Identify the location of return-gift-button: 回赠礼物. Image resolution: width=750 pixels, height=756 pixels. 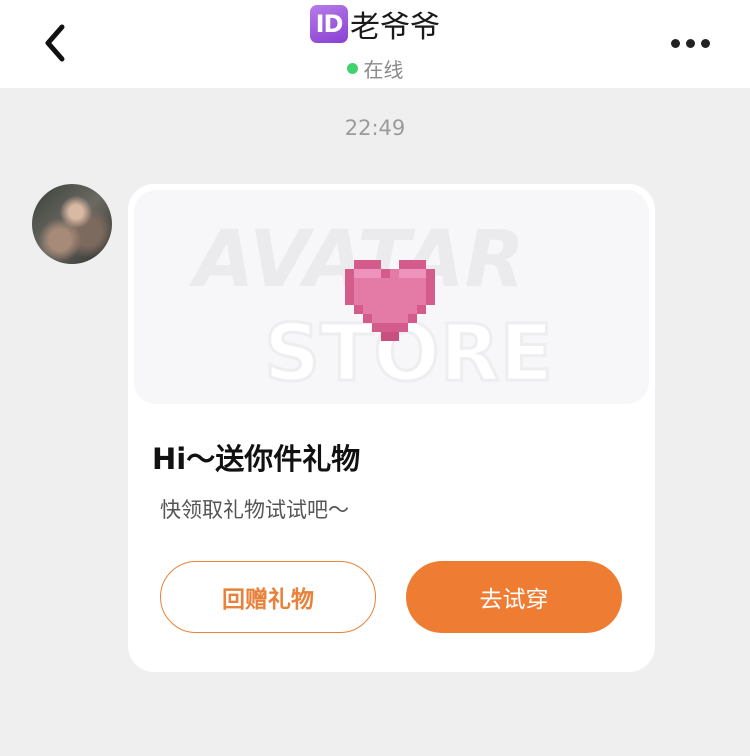
(268, 597).